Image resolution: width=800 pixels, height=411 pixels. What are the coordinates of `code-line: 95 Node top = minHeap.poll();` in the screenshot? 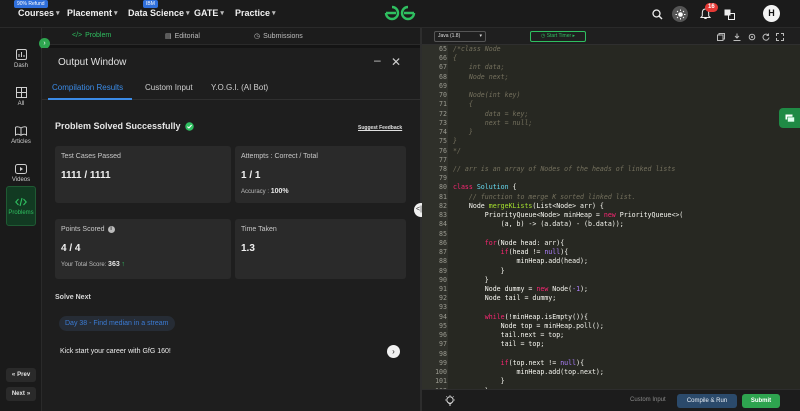 It's located at (611, 326).